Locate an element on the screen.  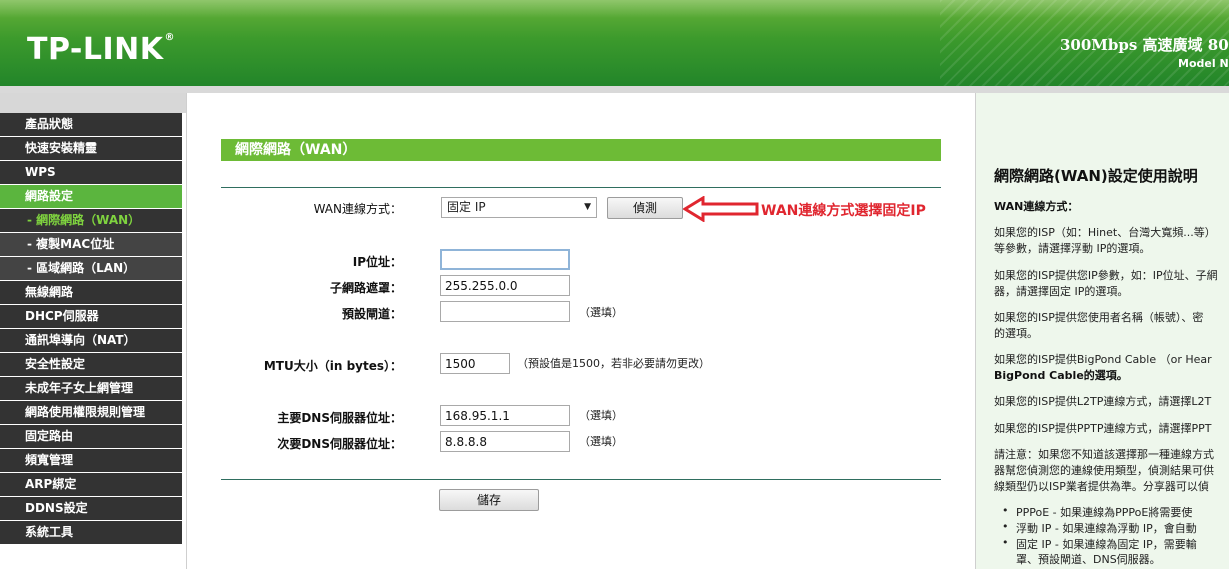
help-text: 如果您的ISP提供您IP參數，如：IP位址、子網 is located at coordinates (1106, 275).